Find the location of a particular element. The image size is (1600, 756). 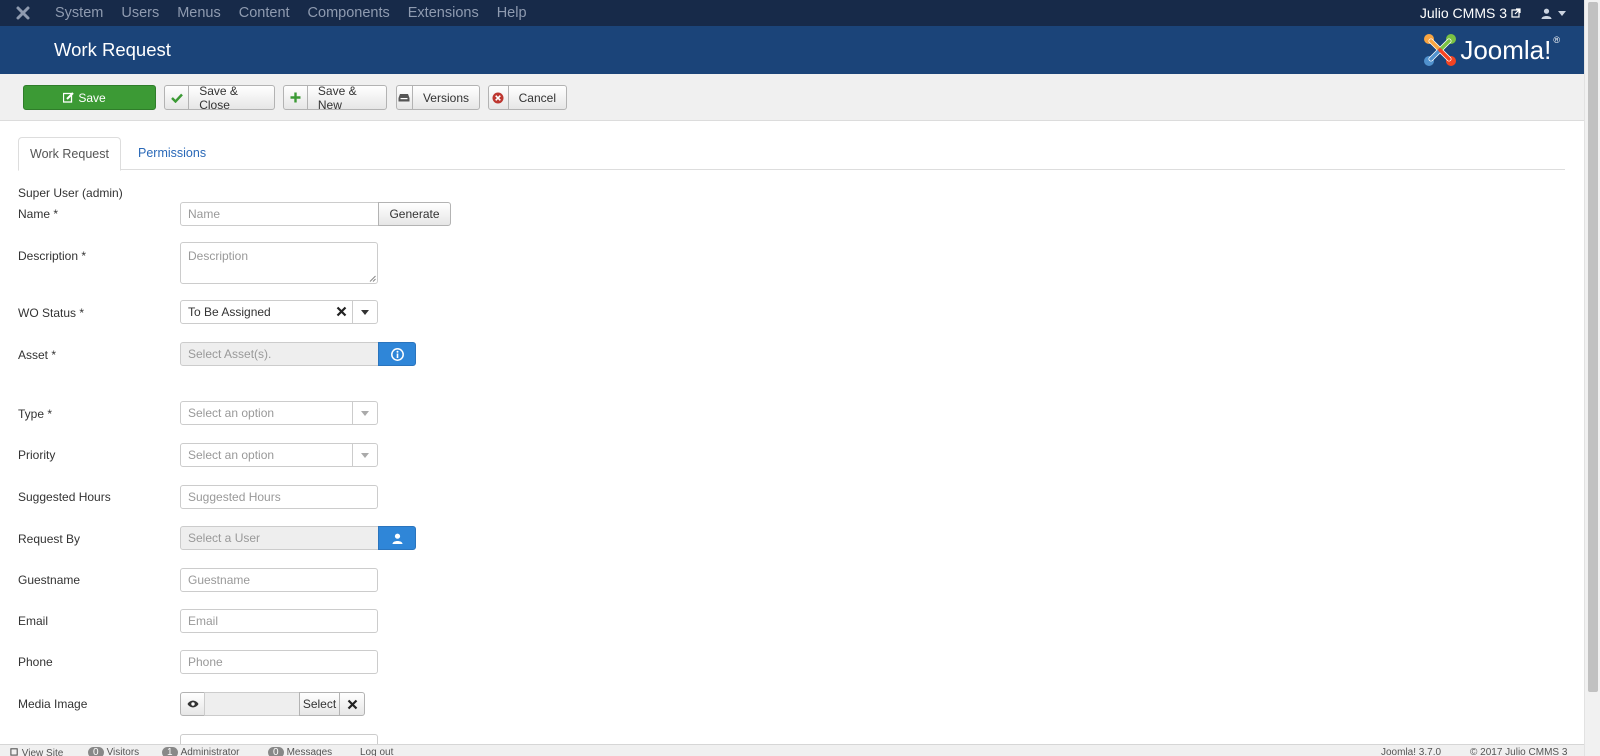

plus-icon is located at coordinates (296, 97).